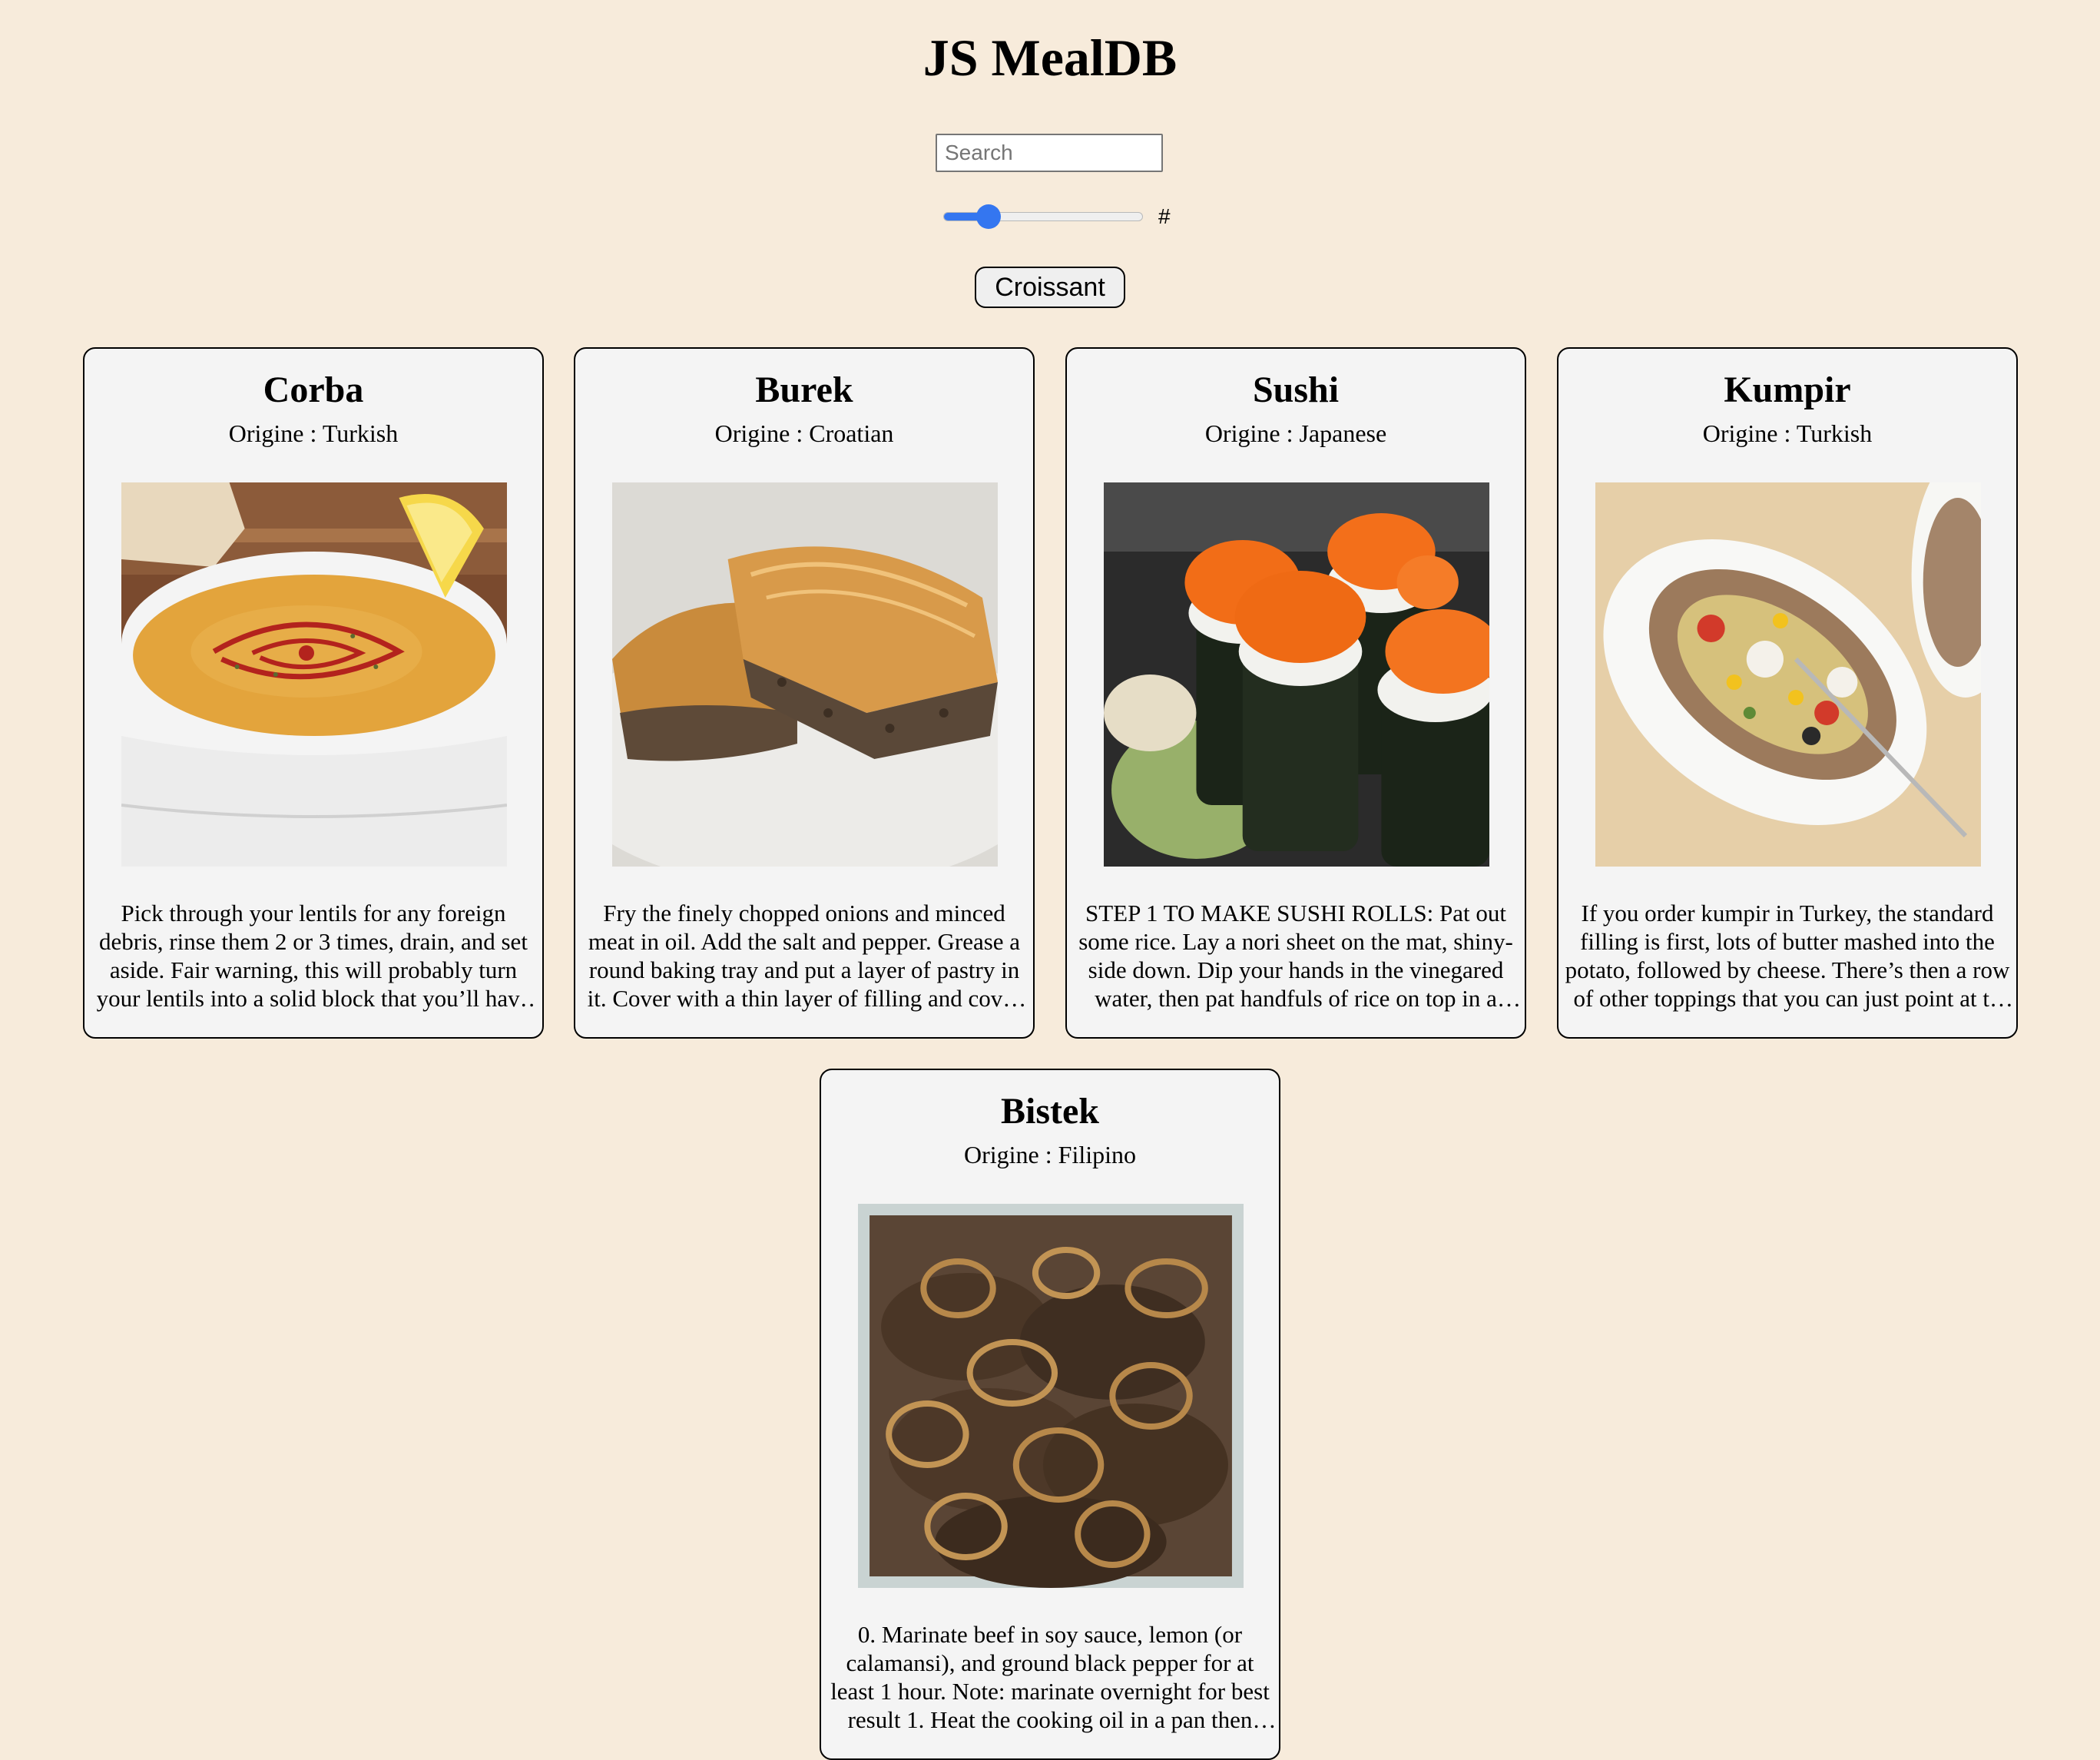 The width and height of the screenshot is (2100, 1760). I want to click on search-input, so click(1049, 153).